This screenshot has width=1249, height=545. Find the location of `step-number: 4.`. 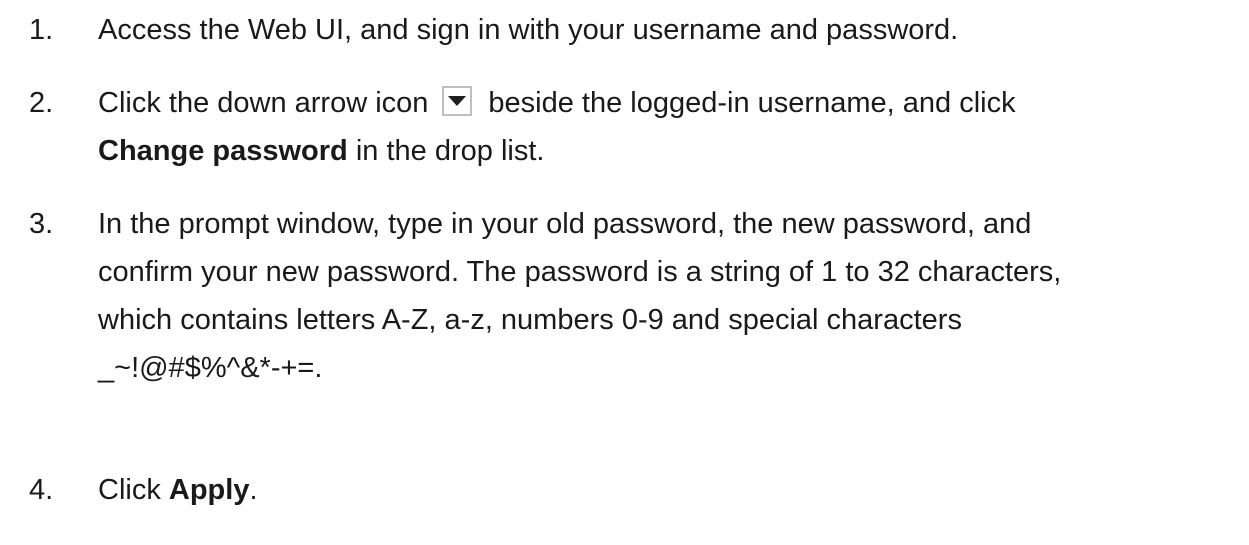

step-number: 4. is located at coordinates (41, 490).